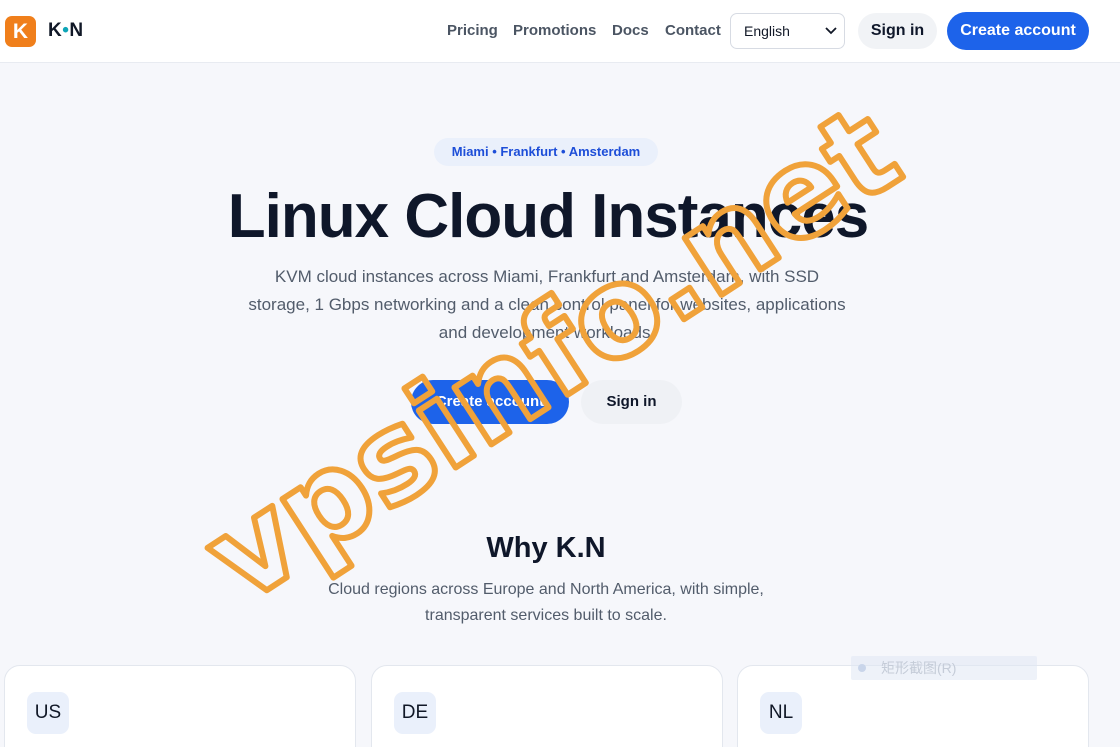 This screenshot has height=747, width=1120. What do you see at coordinates (415, 713) in the screenshot?
I see `region-badge-de: DE` at bounding box center [415, 713].